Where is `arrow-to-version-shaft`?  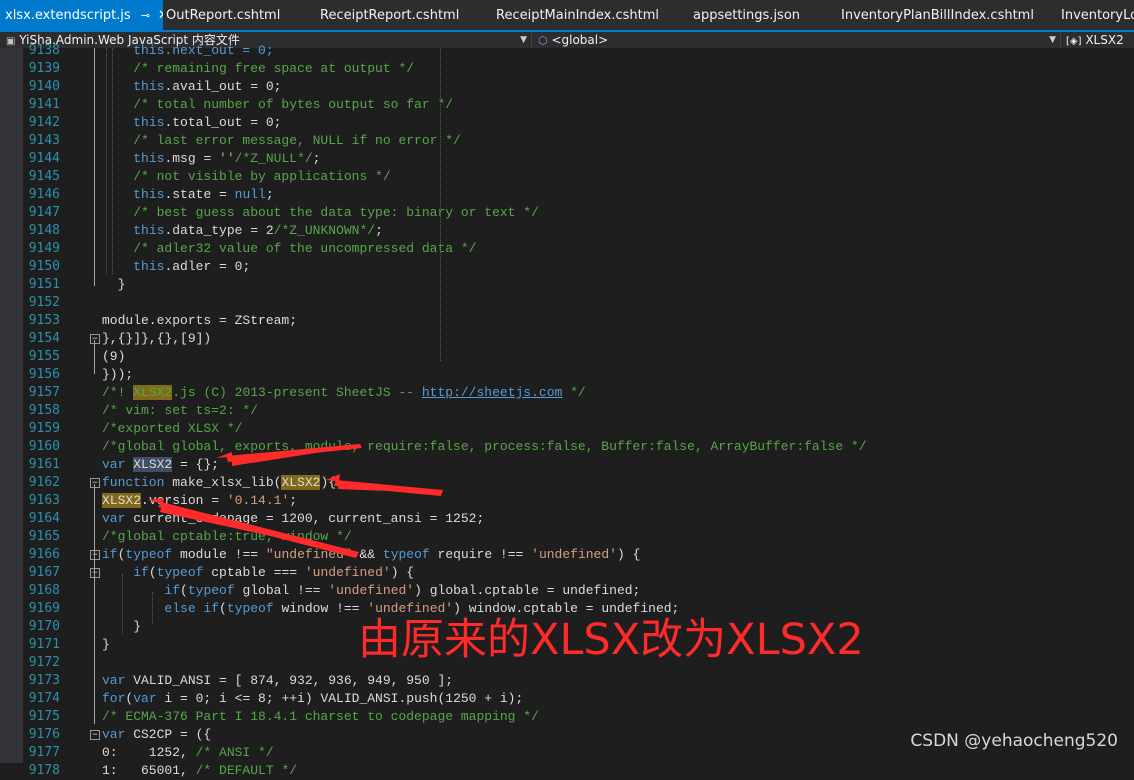
arrow-to-version-shaft is located at coordinates (258, 530).